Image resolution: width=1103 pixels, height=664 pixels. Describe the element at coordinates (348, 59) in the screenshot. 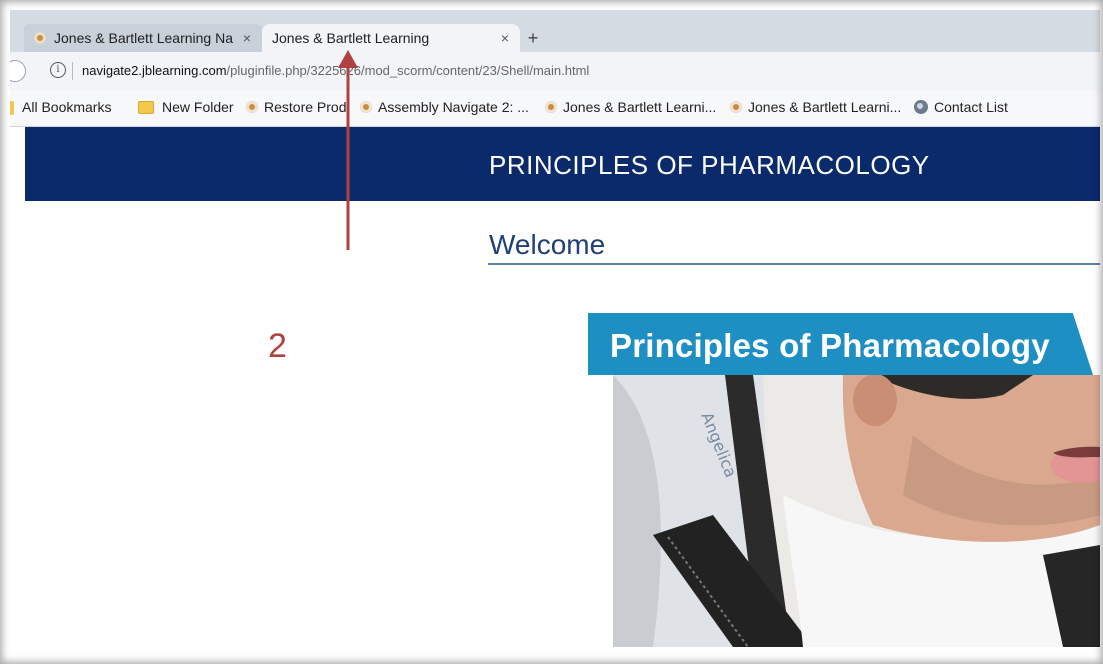

I see `annotation-arrow-head` at that location.